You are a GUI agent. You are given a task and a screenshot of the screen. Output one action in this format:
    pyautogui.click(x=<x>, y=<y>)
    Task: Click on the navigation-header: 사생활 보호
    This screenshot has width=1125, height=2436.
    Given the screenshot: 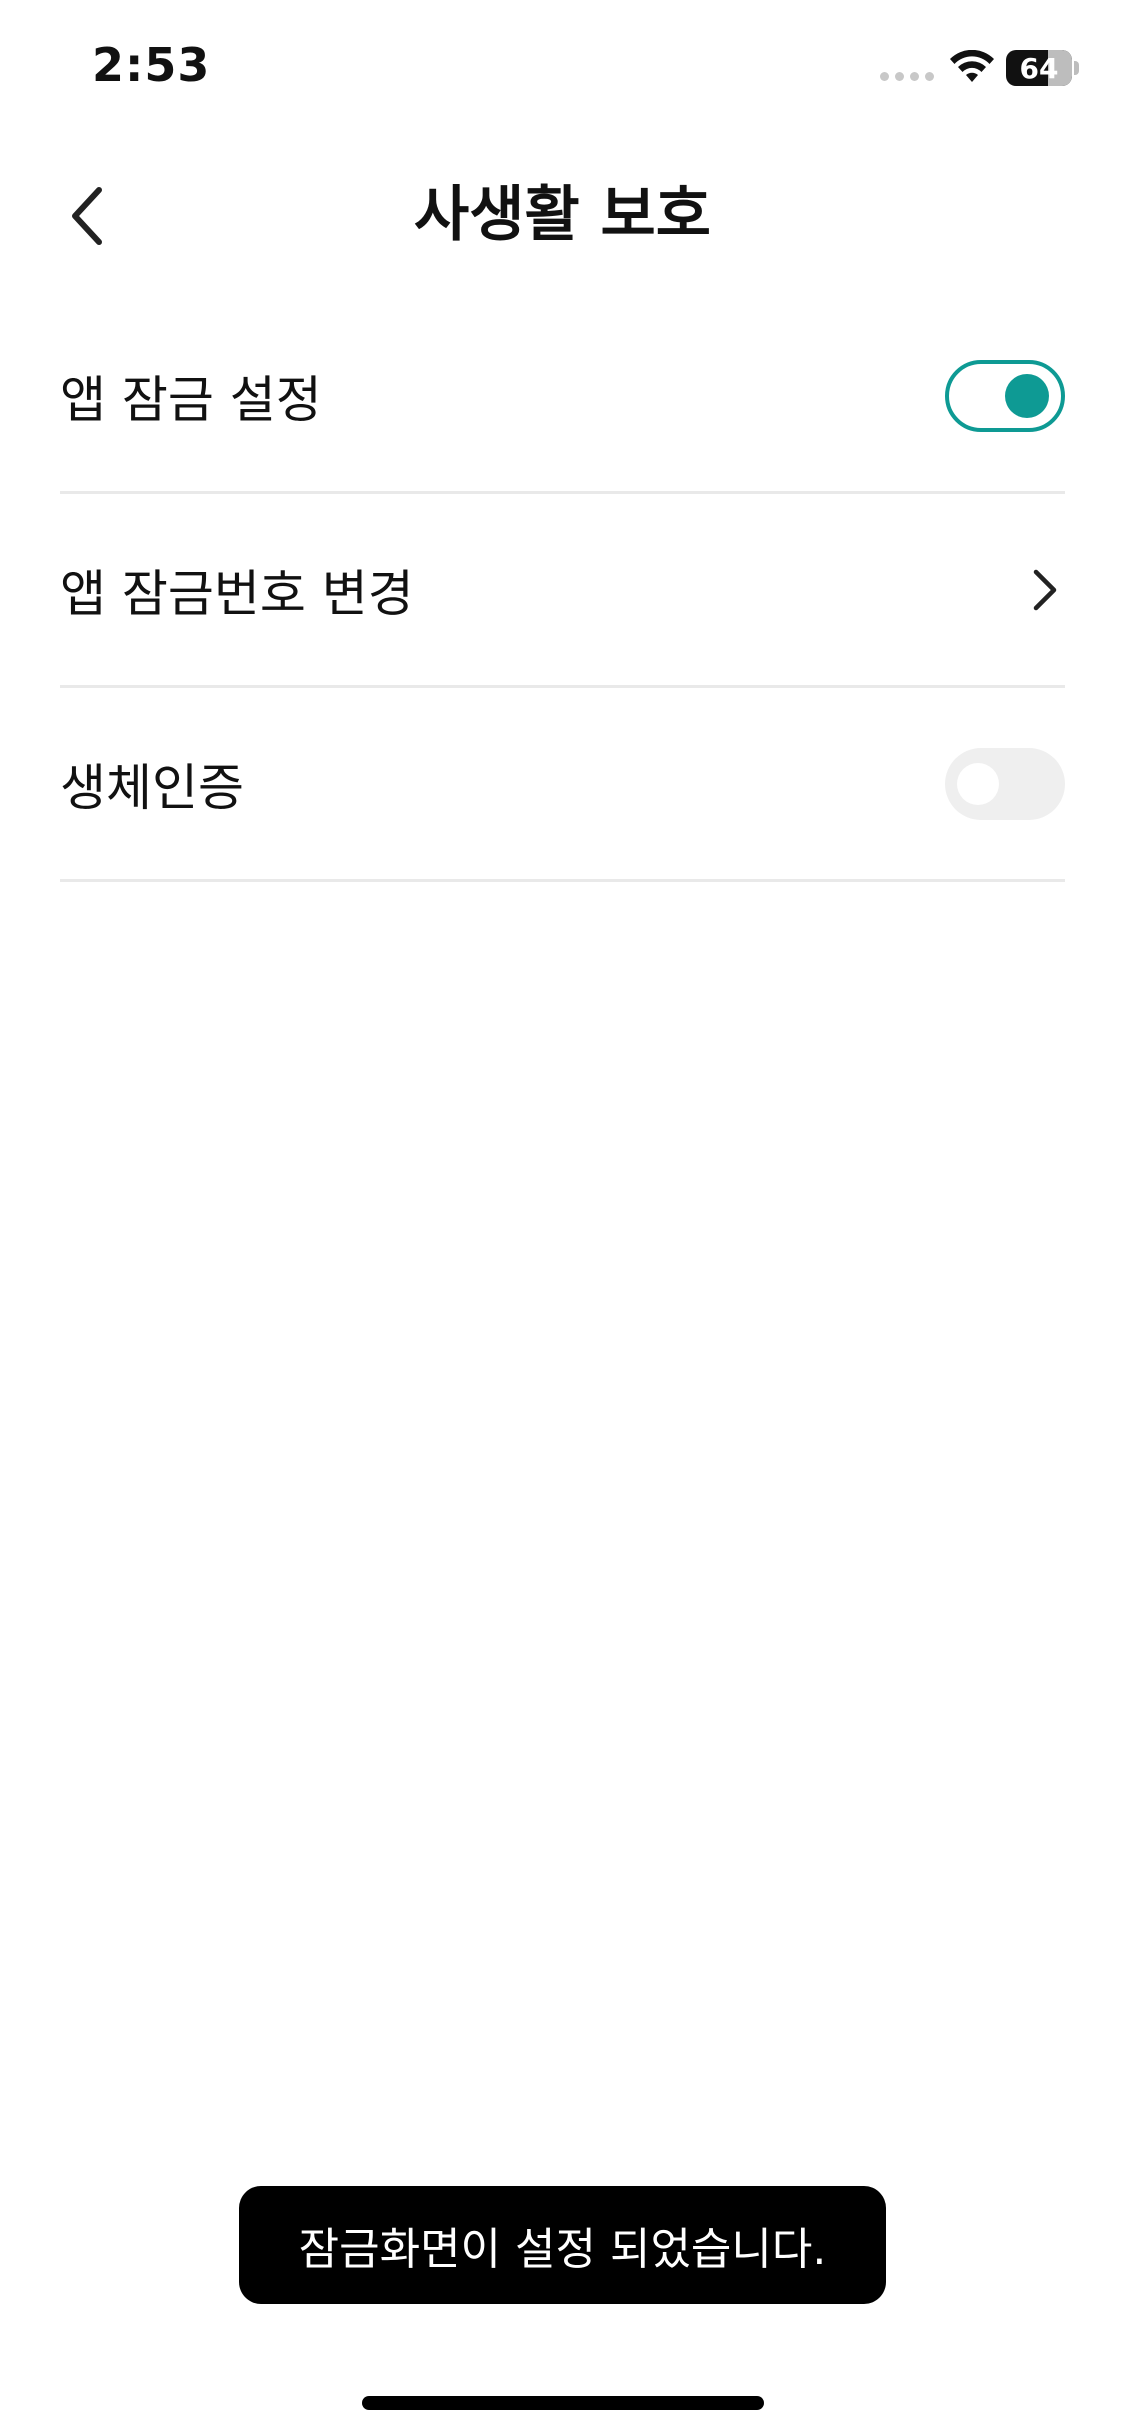 What is the action you would take?
    pyautogui.click(x=562, y=215)
    